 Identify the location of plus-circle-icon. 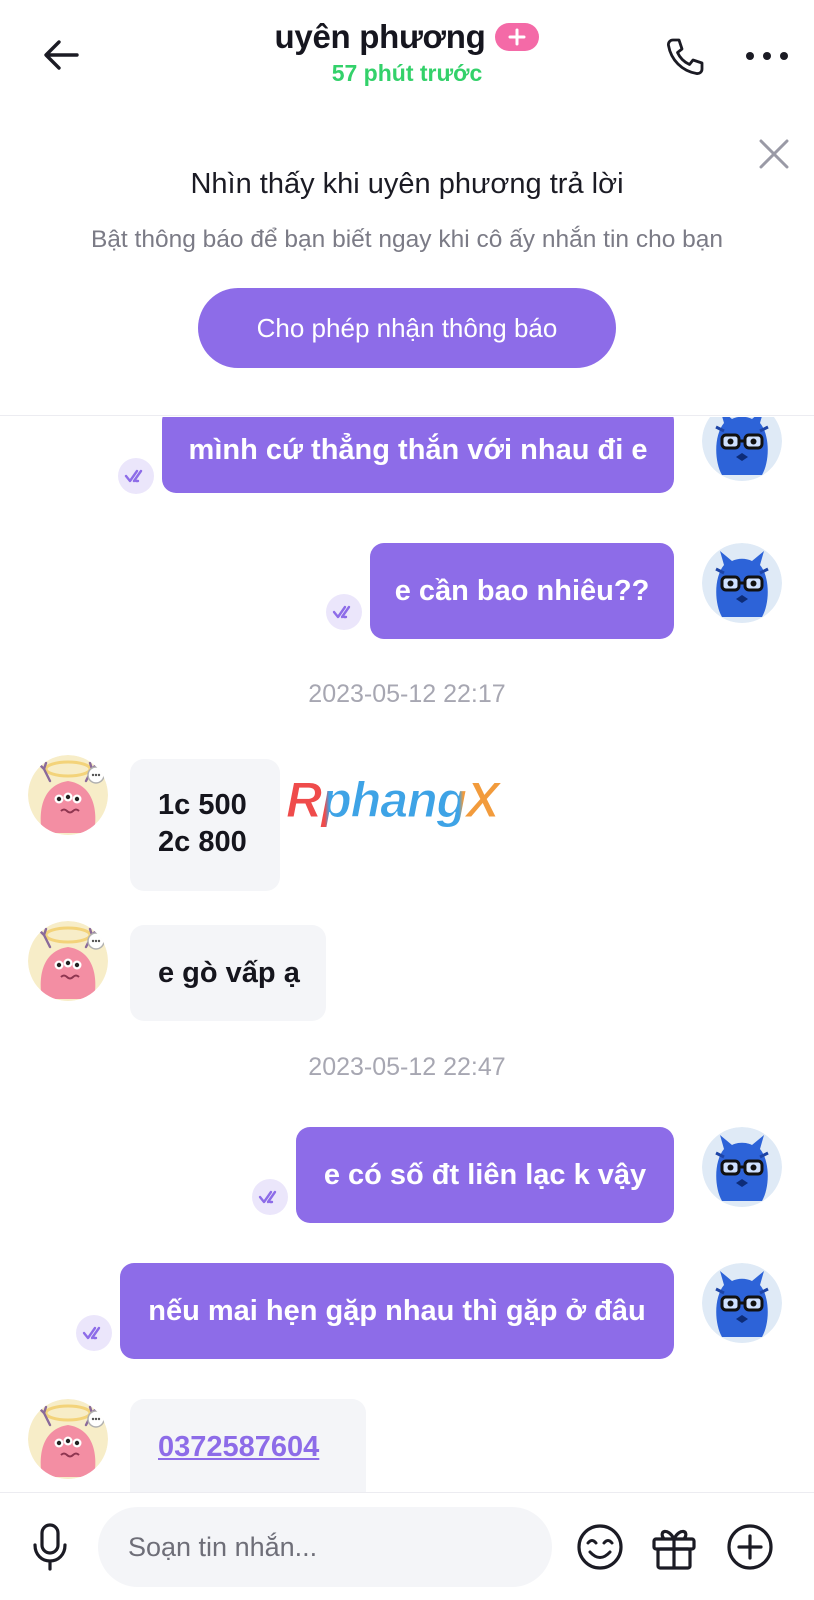
(750, 1547).